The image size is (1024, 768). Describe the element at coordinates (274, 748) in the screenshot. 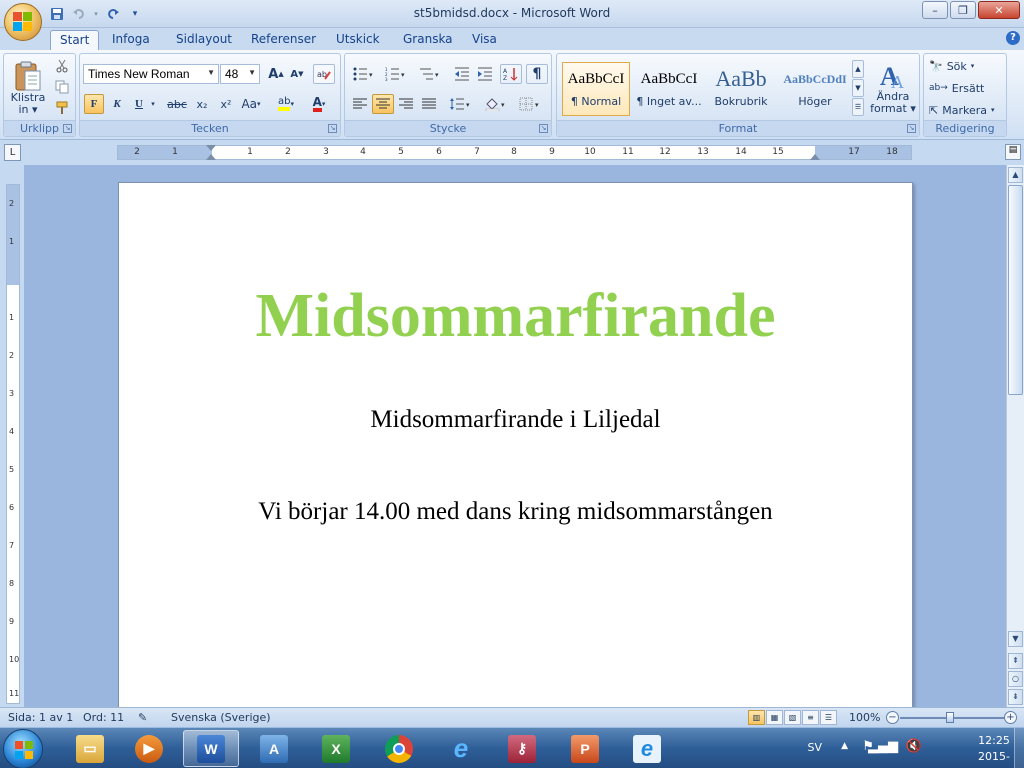

I see `taskbar-publisher: A` at that location.